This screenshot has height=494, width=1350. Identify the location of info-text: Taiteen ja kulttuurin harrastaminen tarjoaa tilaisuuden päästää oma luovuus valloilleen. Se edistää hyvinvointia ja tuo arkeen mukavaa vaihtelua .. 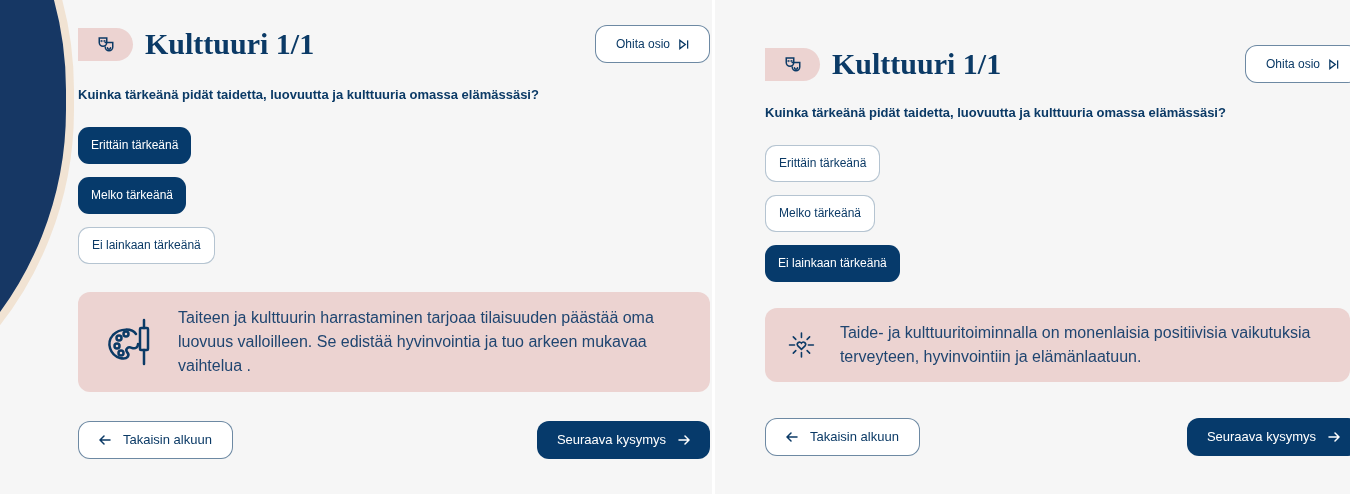
(416, 341).